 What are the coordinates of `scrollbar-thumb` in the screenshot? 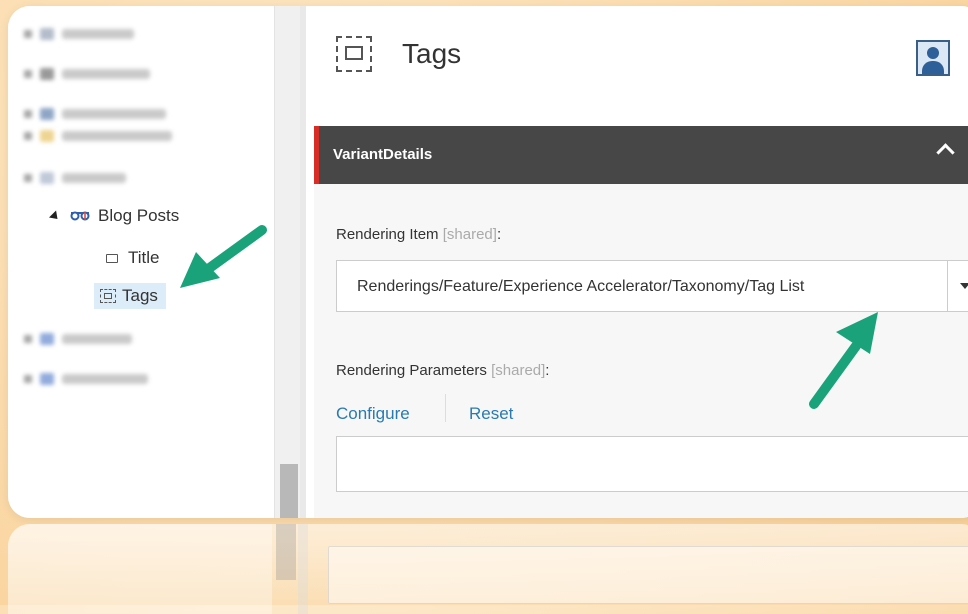 It's located at (289, 491).